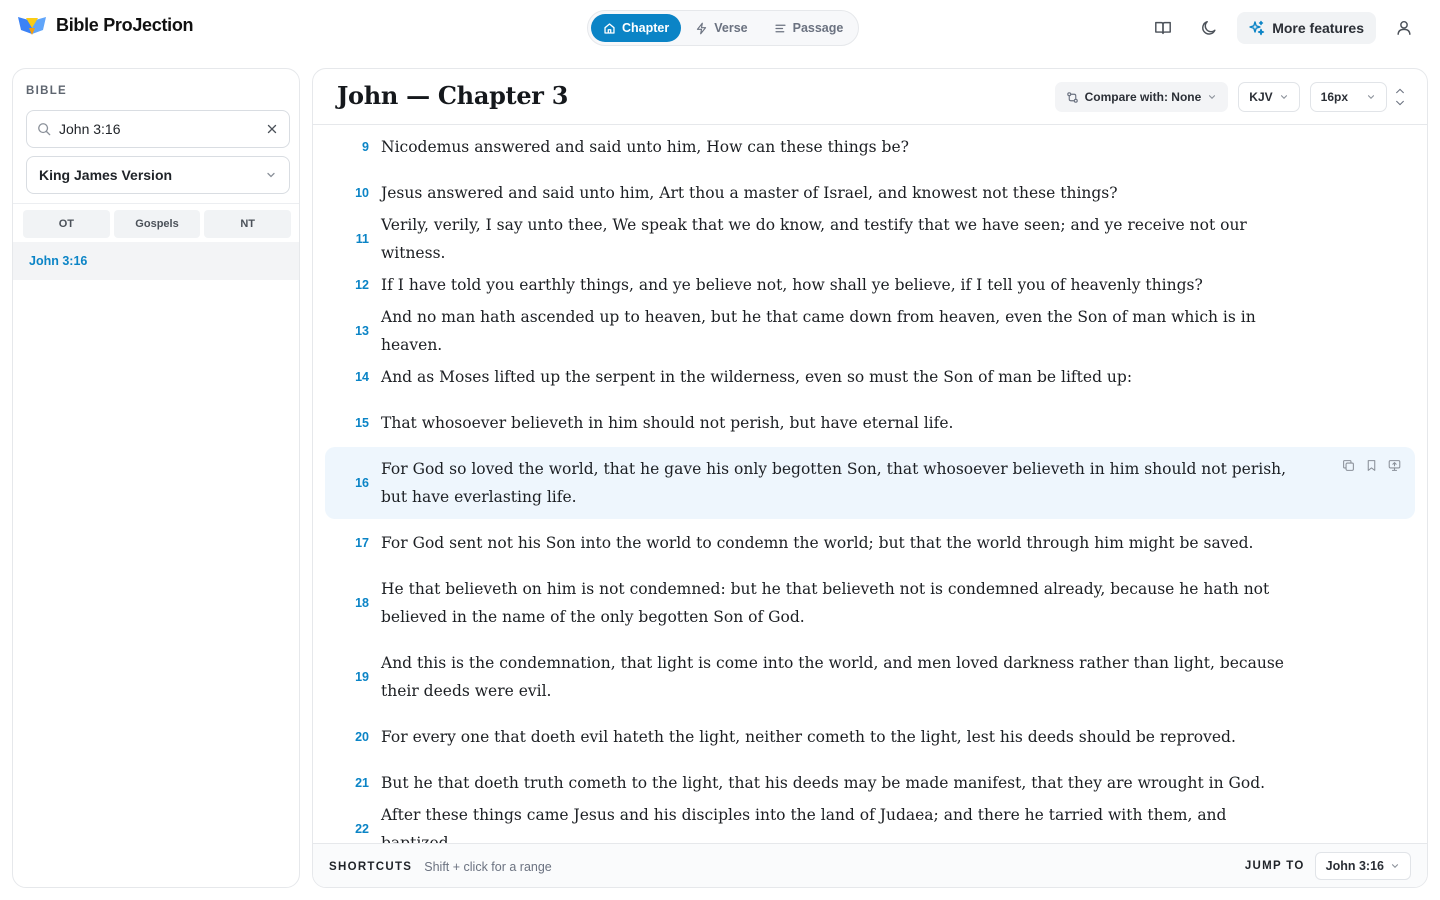 The width and height of the screenshot is (1440, 900). I want to click on font-size-select: 16px, so click(1348, 97).